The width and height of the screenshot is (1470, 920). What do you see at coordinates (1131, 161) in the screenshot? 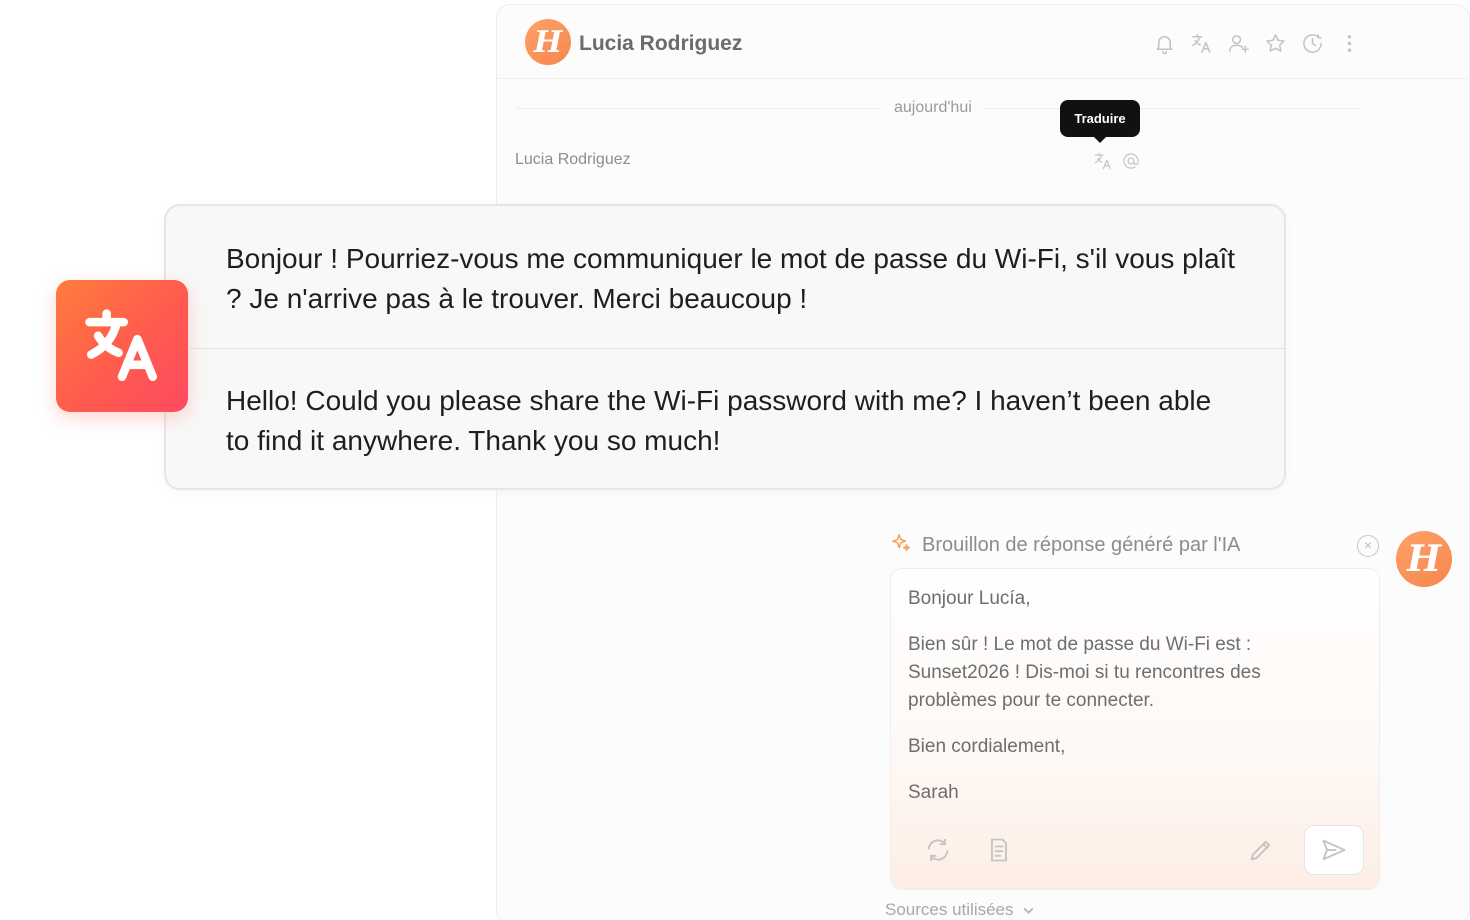
I see `mention-icon` at bounding box center [1131, 161].